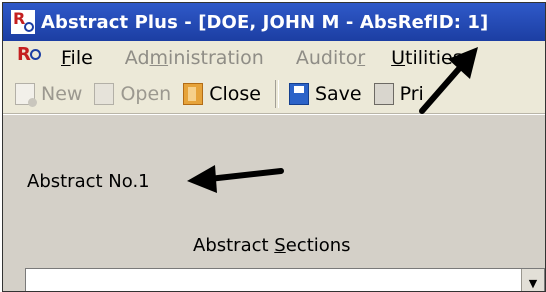 Image resolution: width=546 pixels, height=292 pixels. What do you see at coordinates (272, 245) in the screenshot?
I see `abstract-sections-label: Abstract Sections` at bounding box center [272, 245].